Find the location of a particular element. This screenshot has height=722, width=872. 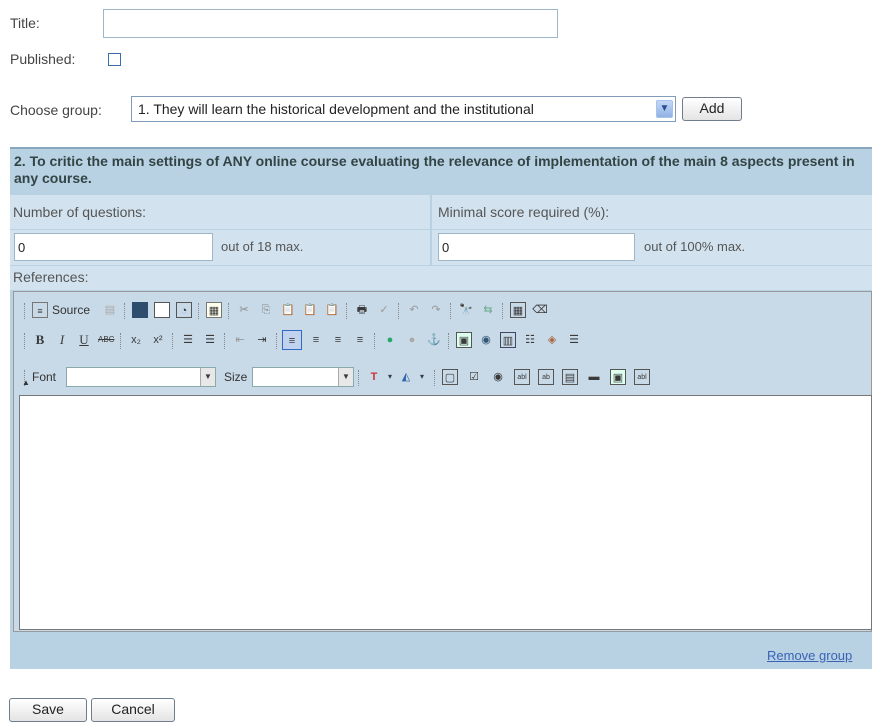

indent-icon: ⇥ is located at coordinates (262, 340).